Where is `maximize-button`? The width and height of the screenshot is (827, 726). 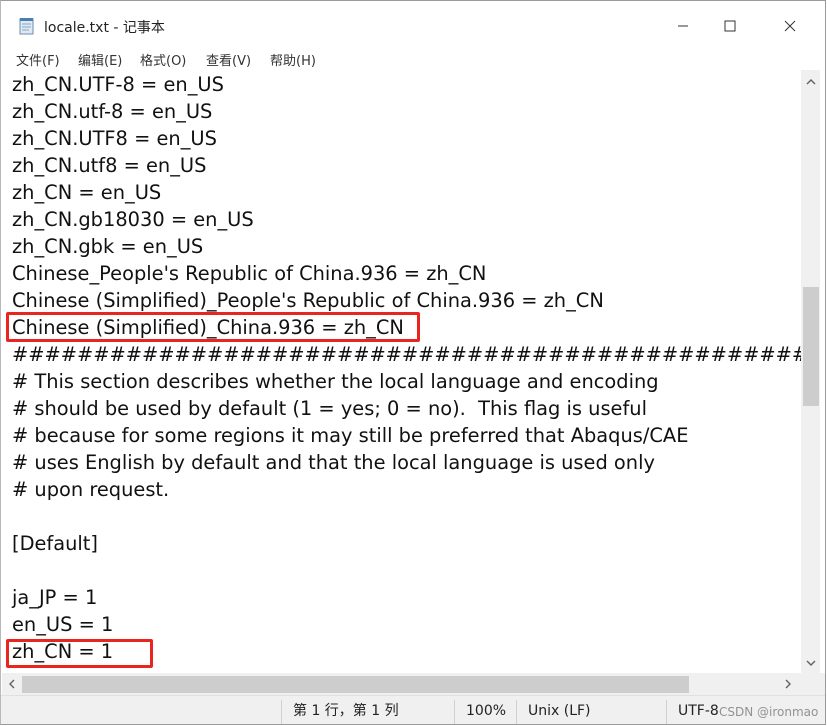 maximize-button is located at coordinates (730, 26).